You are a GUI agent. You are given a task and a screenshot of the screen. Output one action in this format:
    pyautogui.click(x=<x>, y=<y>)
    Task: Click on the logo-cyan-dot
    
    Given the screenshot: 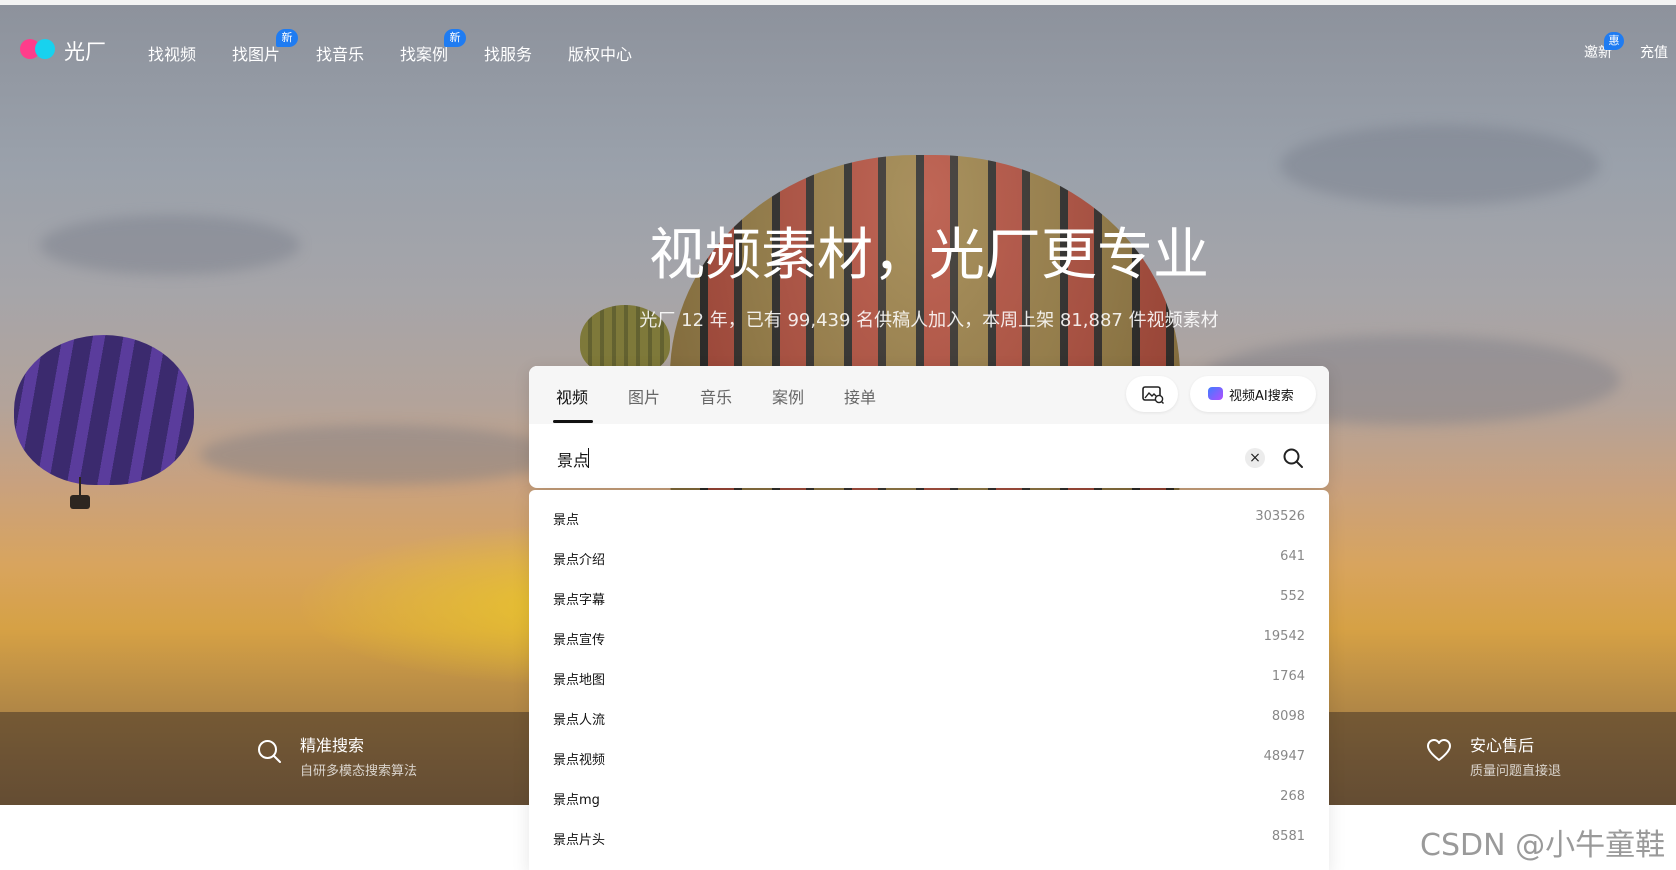 What is the action you would take?
    pyautogui.click(x=45, y=49)
    